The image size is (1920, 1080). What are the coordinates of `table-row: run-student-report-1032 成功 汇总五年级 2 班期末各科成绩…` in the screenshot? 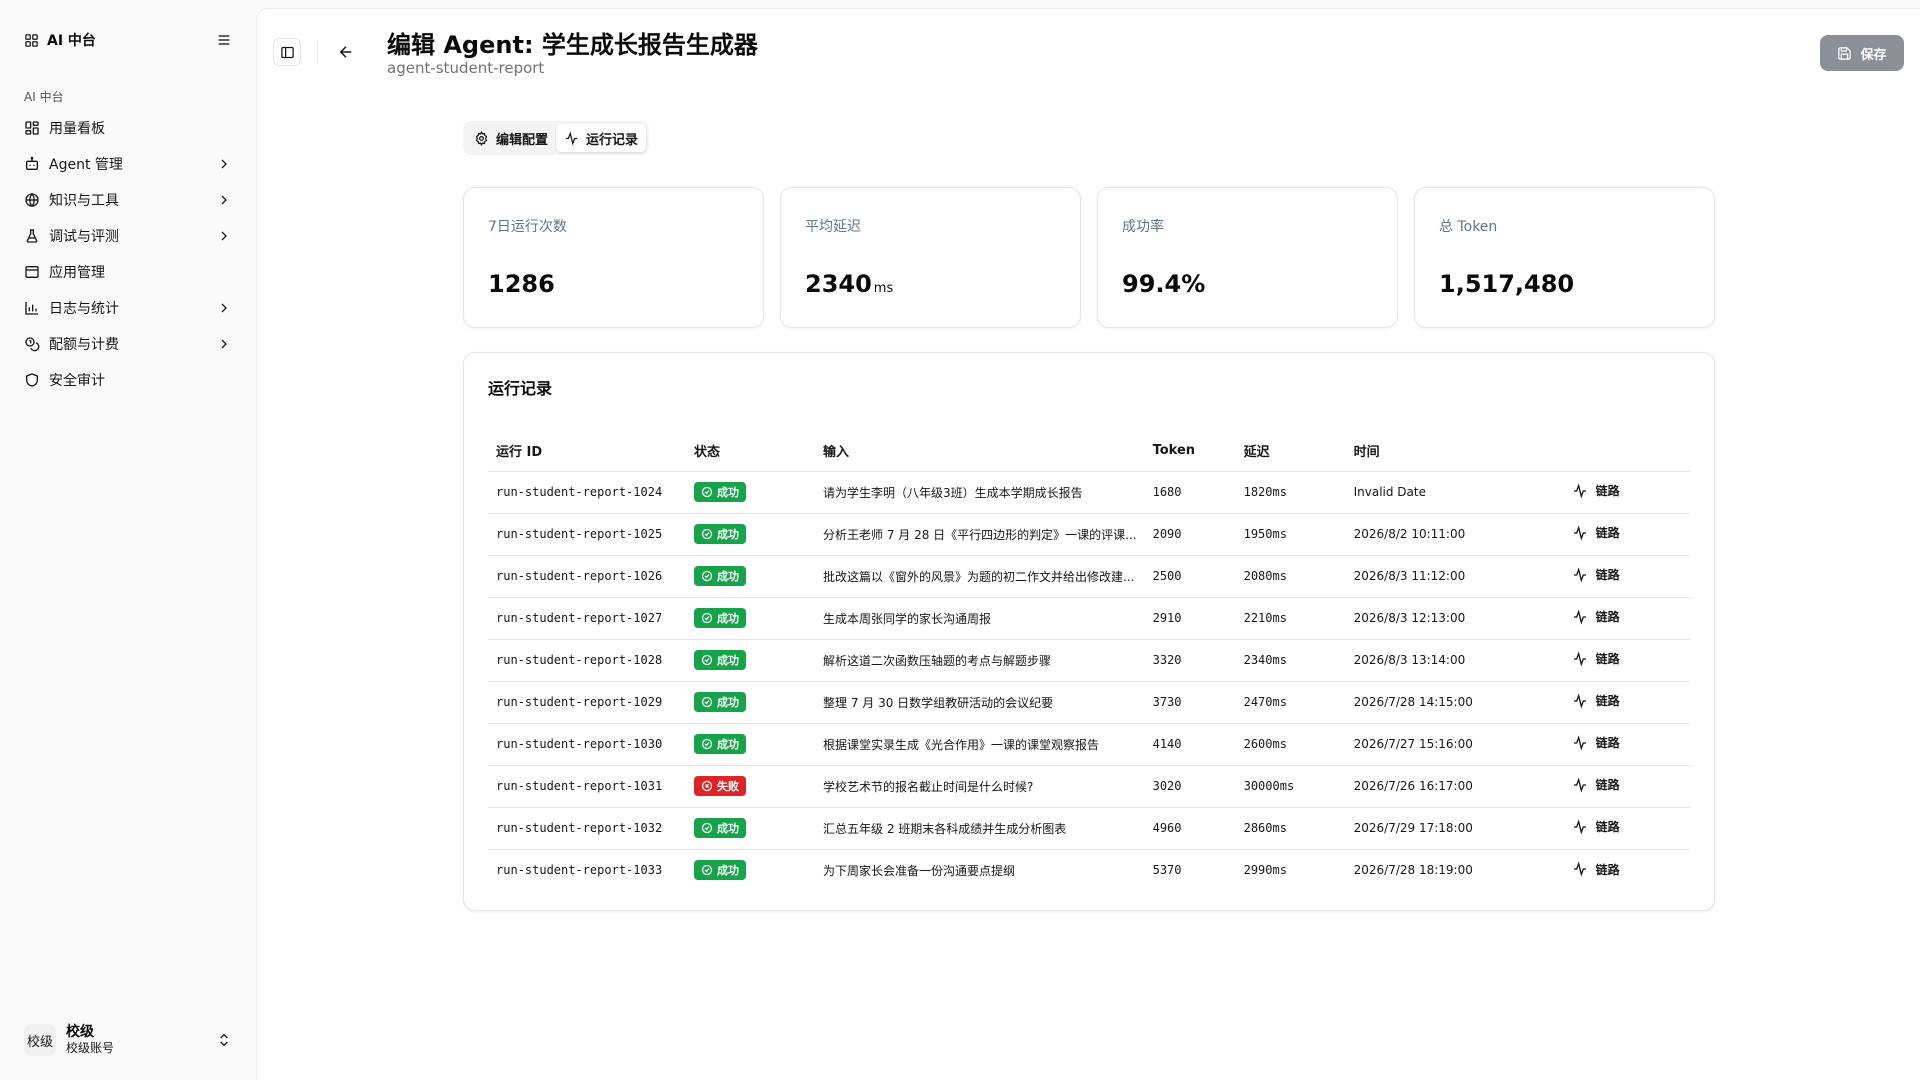 It's located at (1089, 828).